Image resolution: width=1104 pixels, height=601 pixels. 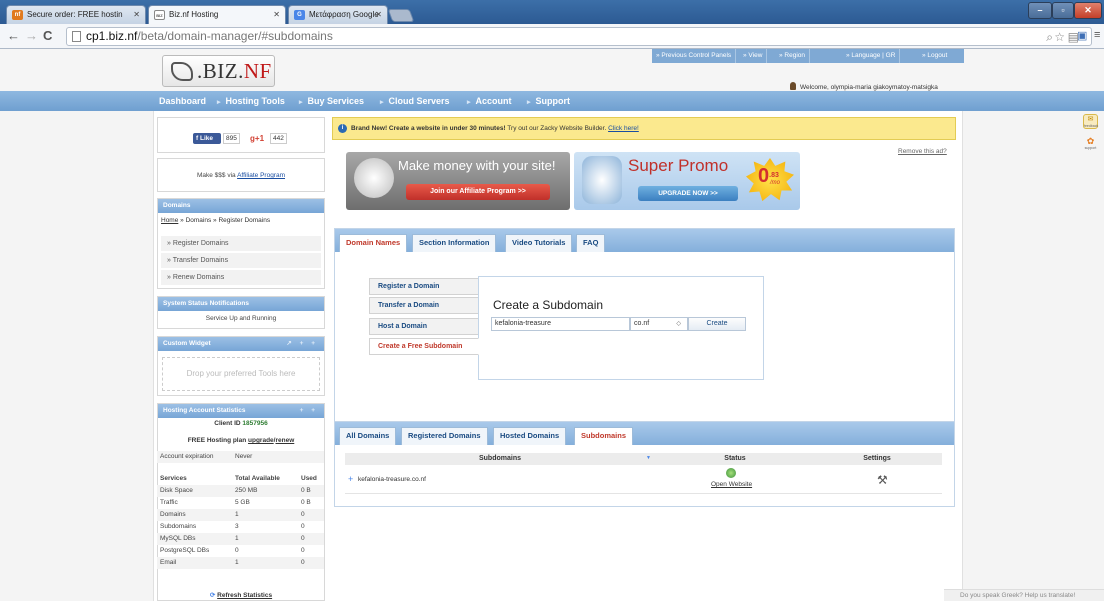 What do you see at coordinates (560, 324) in the screenshot?
I see `subdomain-input: kefalonia-treasure` at bounding box center [560, 324].